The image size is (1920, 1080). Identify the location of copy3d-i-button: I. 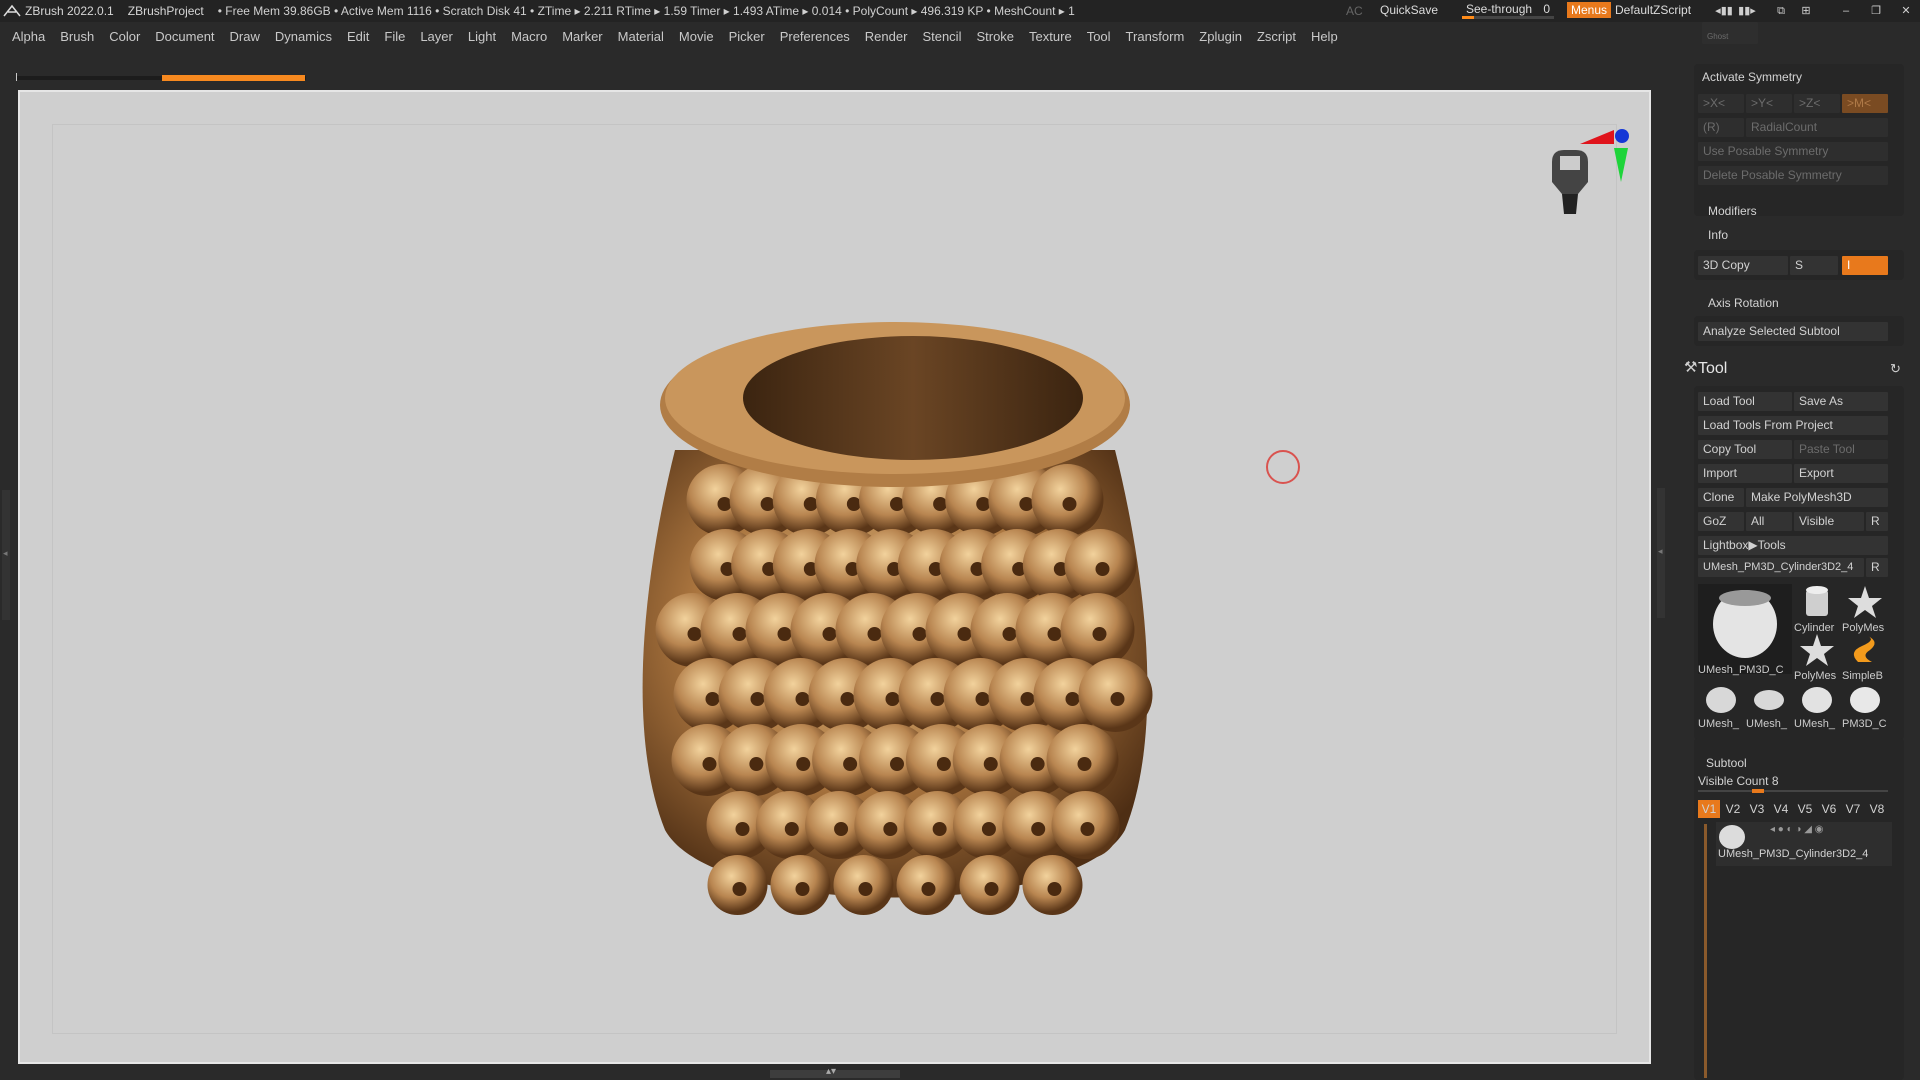
(1865, 265).